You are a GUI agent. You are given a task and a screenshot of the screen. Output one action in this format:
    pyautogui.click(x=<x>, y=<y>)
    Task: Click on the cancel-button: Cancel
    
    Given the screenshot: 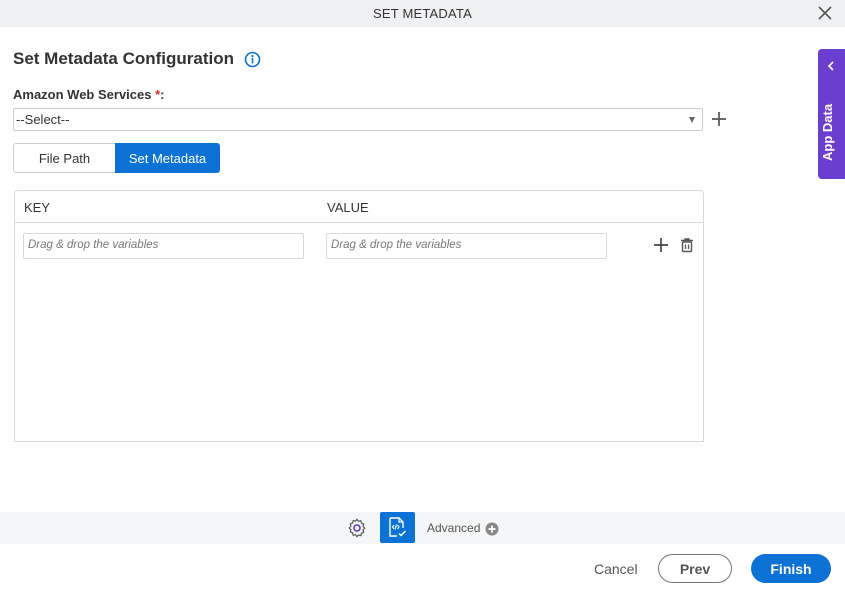 What is the action you would take?
    pyautogui.click(x=616, y=569)
    